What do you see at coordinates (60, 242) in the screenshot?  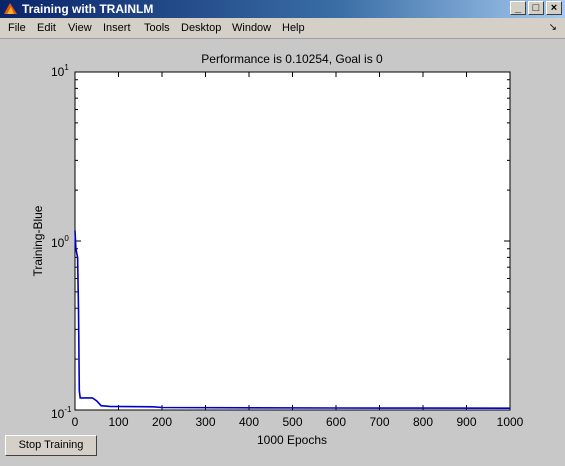 I see `y-tick-label-10-0: 100` at bounding box center [60, 242].